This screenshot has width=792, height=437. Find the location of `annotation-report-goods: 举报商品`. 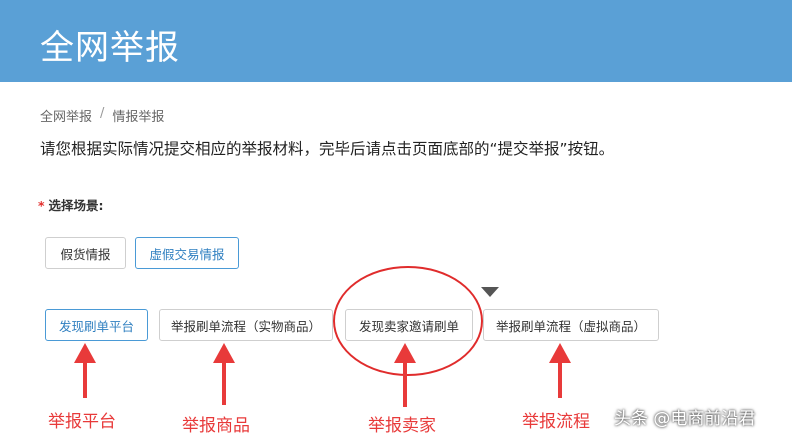

annotation-report-goods: 举报商品 is located at coordinates (216, 426).